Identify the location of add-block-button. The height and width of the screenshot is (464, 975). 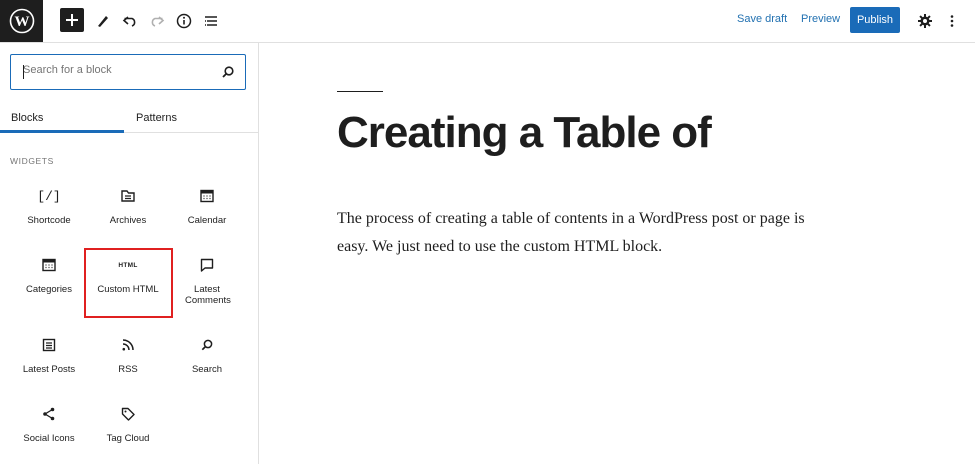
(72, 20).